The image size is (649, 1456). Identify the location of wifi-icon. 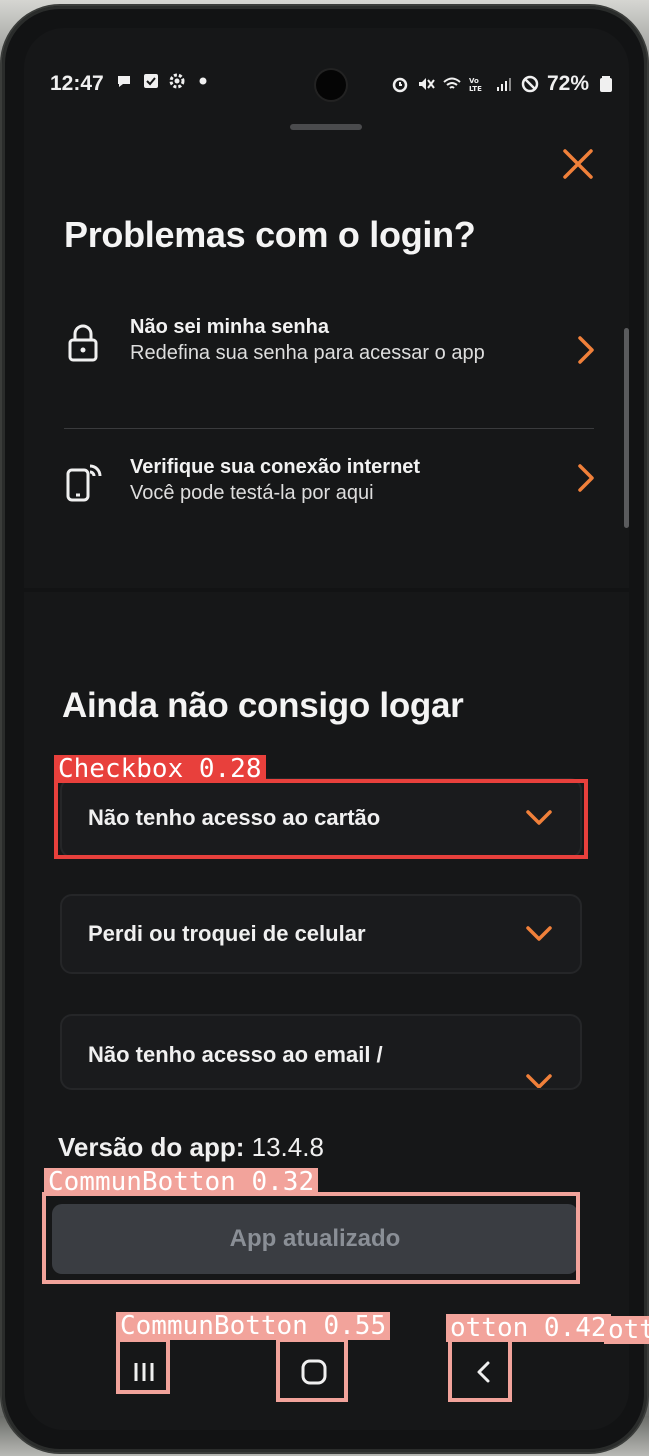
(452, 83).